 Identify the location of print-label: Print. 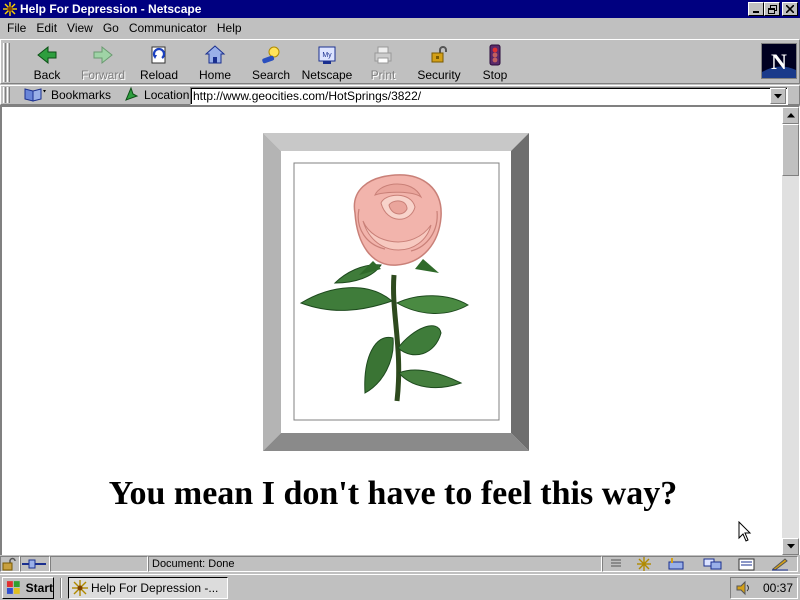
(383, 75).